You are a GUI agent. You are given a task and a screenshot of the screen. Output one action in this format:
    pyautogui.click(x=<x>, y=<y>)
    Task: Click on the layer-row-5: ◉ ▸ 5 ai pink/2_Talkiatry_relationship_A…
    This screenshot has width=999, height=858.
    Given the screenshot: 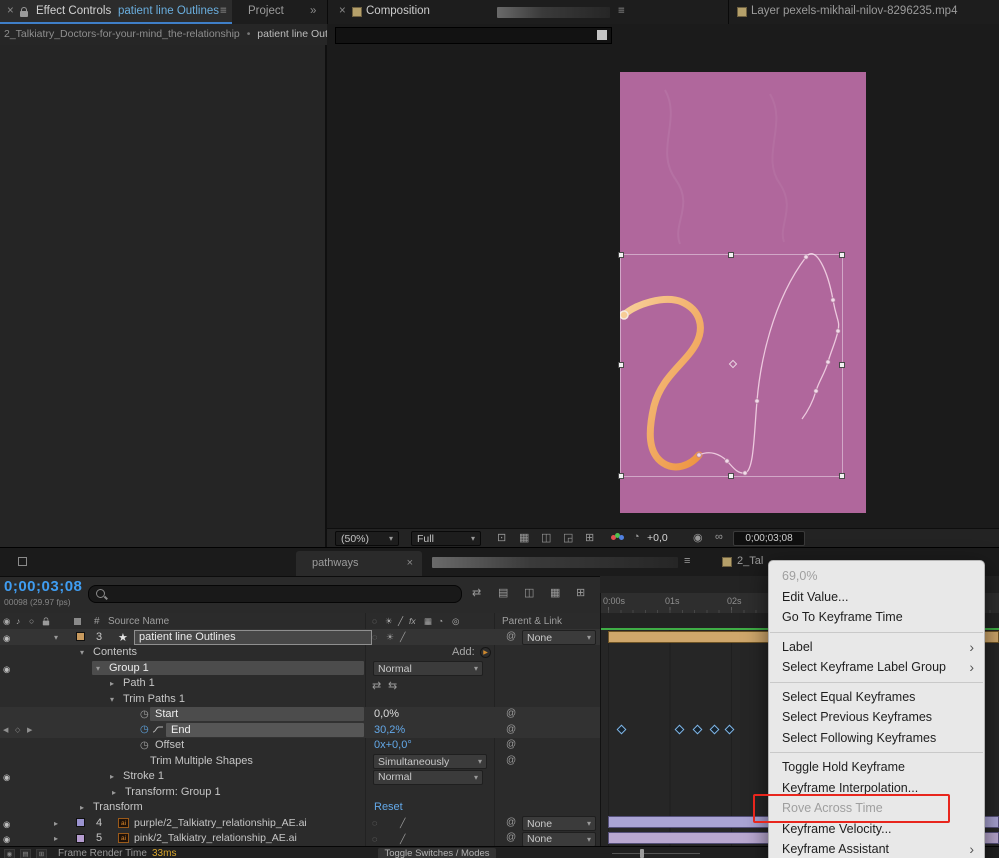 What is the action you would take?
    pyautogui.click(x=300, y=838)
    